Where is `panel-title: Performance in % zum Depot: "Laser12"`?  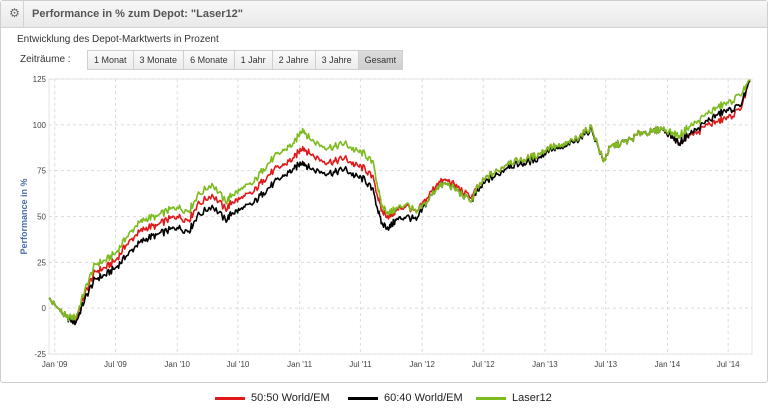 panel-title: Performance in % zum Depot: "Laser12" is located at coordinates (137, 14).